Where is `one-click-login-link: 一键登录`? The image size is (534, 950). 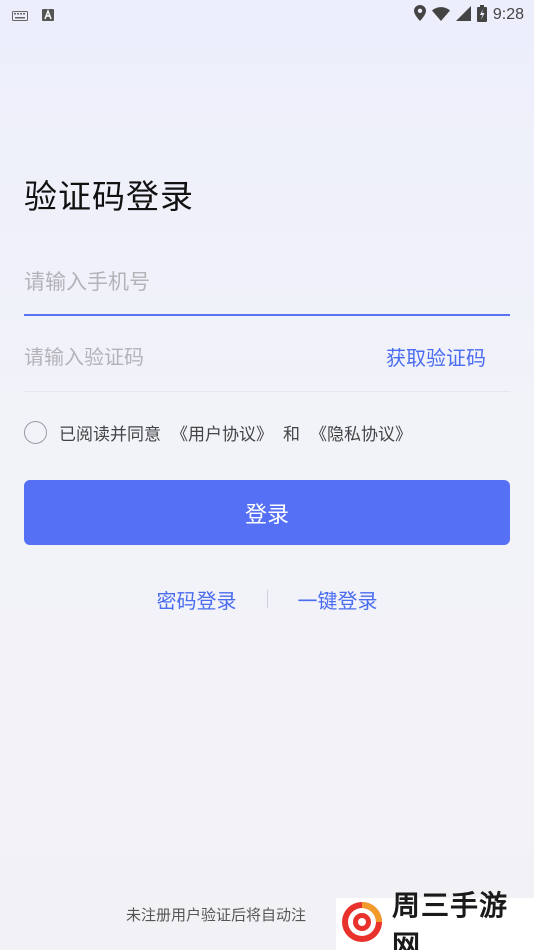
one-click-login-link: 一键登录 is located at coordinates (338, 599).